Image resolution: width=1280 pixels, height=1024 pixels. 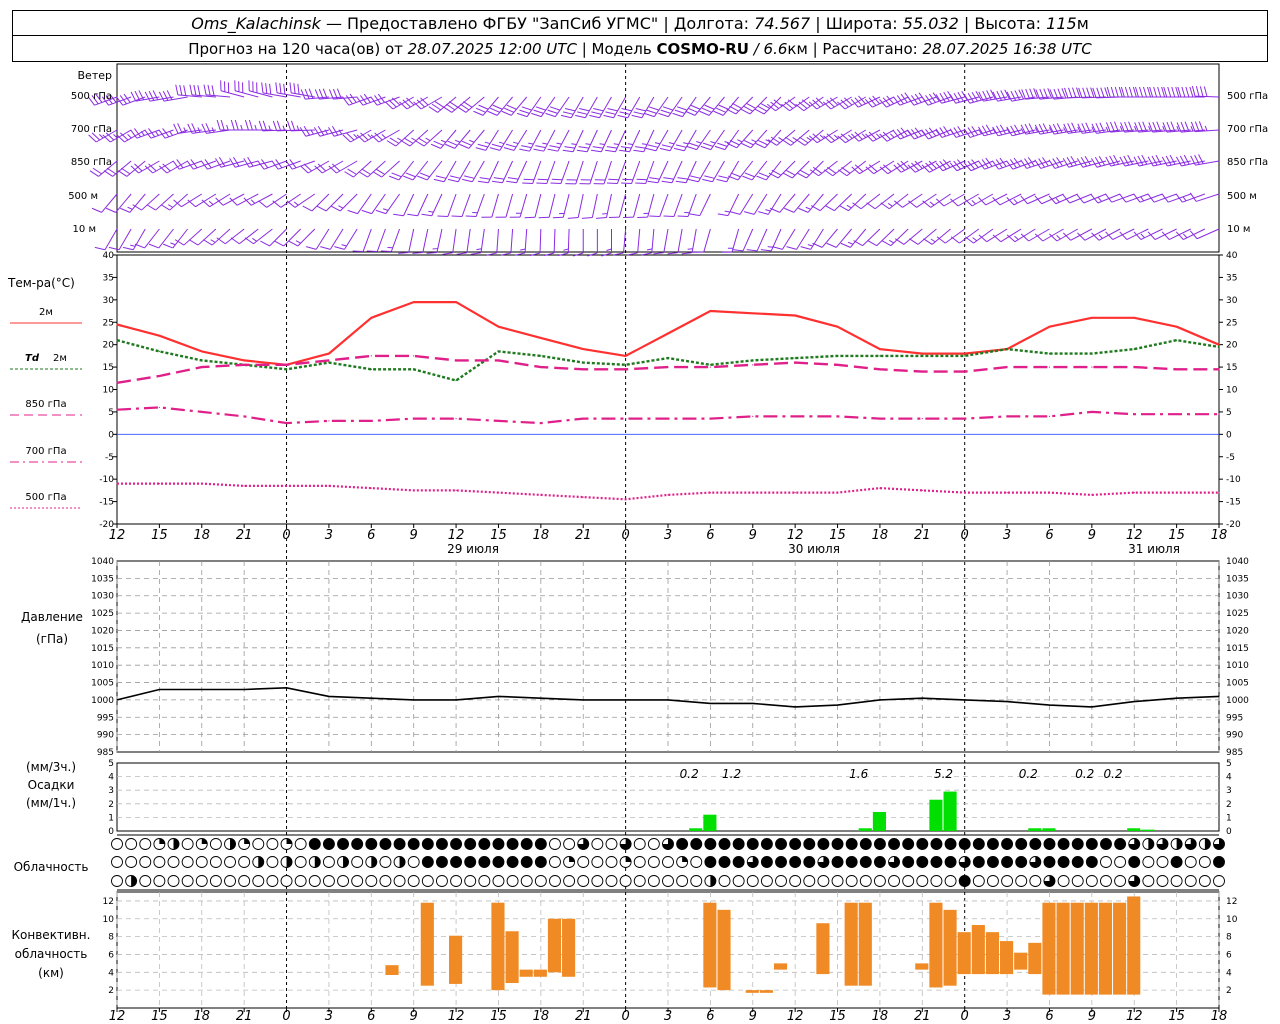 I want to click on precip-bar, so click(x=1035, y=829).